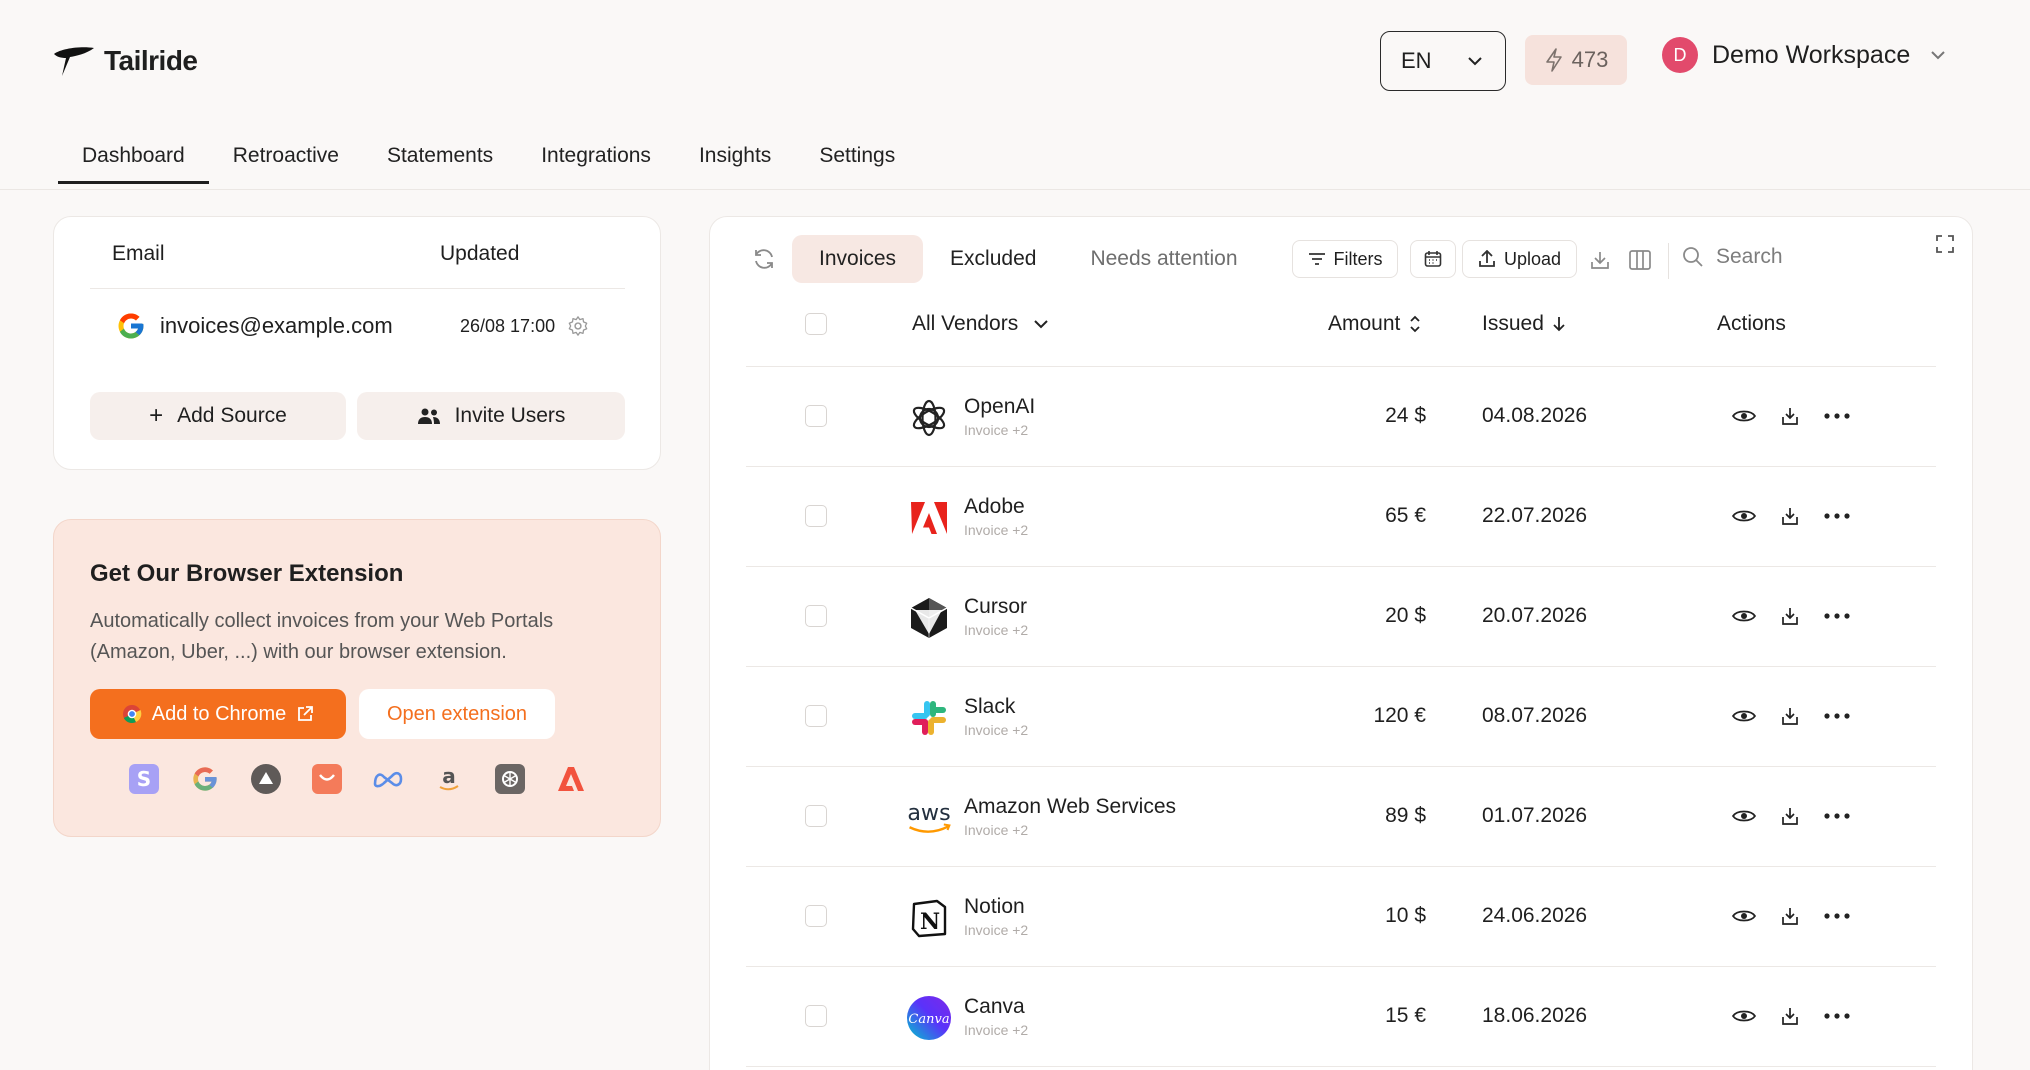 Image resolution: width=2030 pixels, height=1070 pixels. Describe the element at coordinates (1345, 259) in the screenshot. I see `filters-button: Filters` at that location.